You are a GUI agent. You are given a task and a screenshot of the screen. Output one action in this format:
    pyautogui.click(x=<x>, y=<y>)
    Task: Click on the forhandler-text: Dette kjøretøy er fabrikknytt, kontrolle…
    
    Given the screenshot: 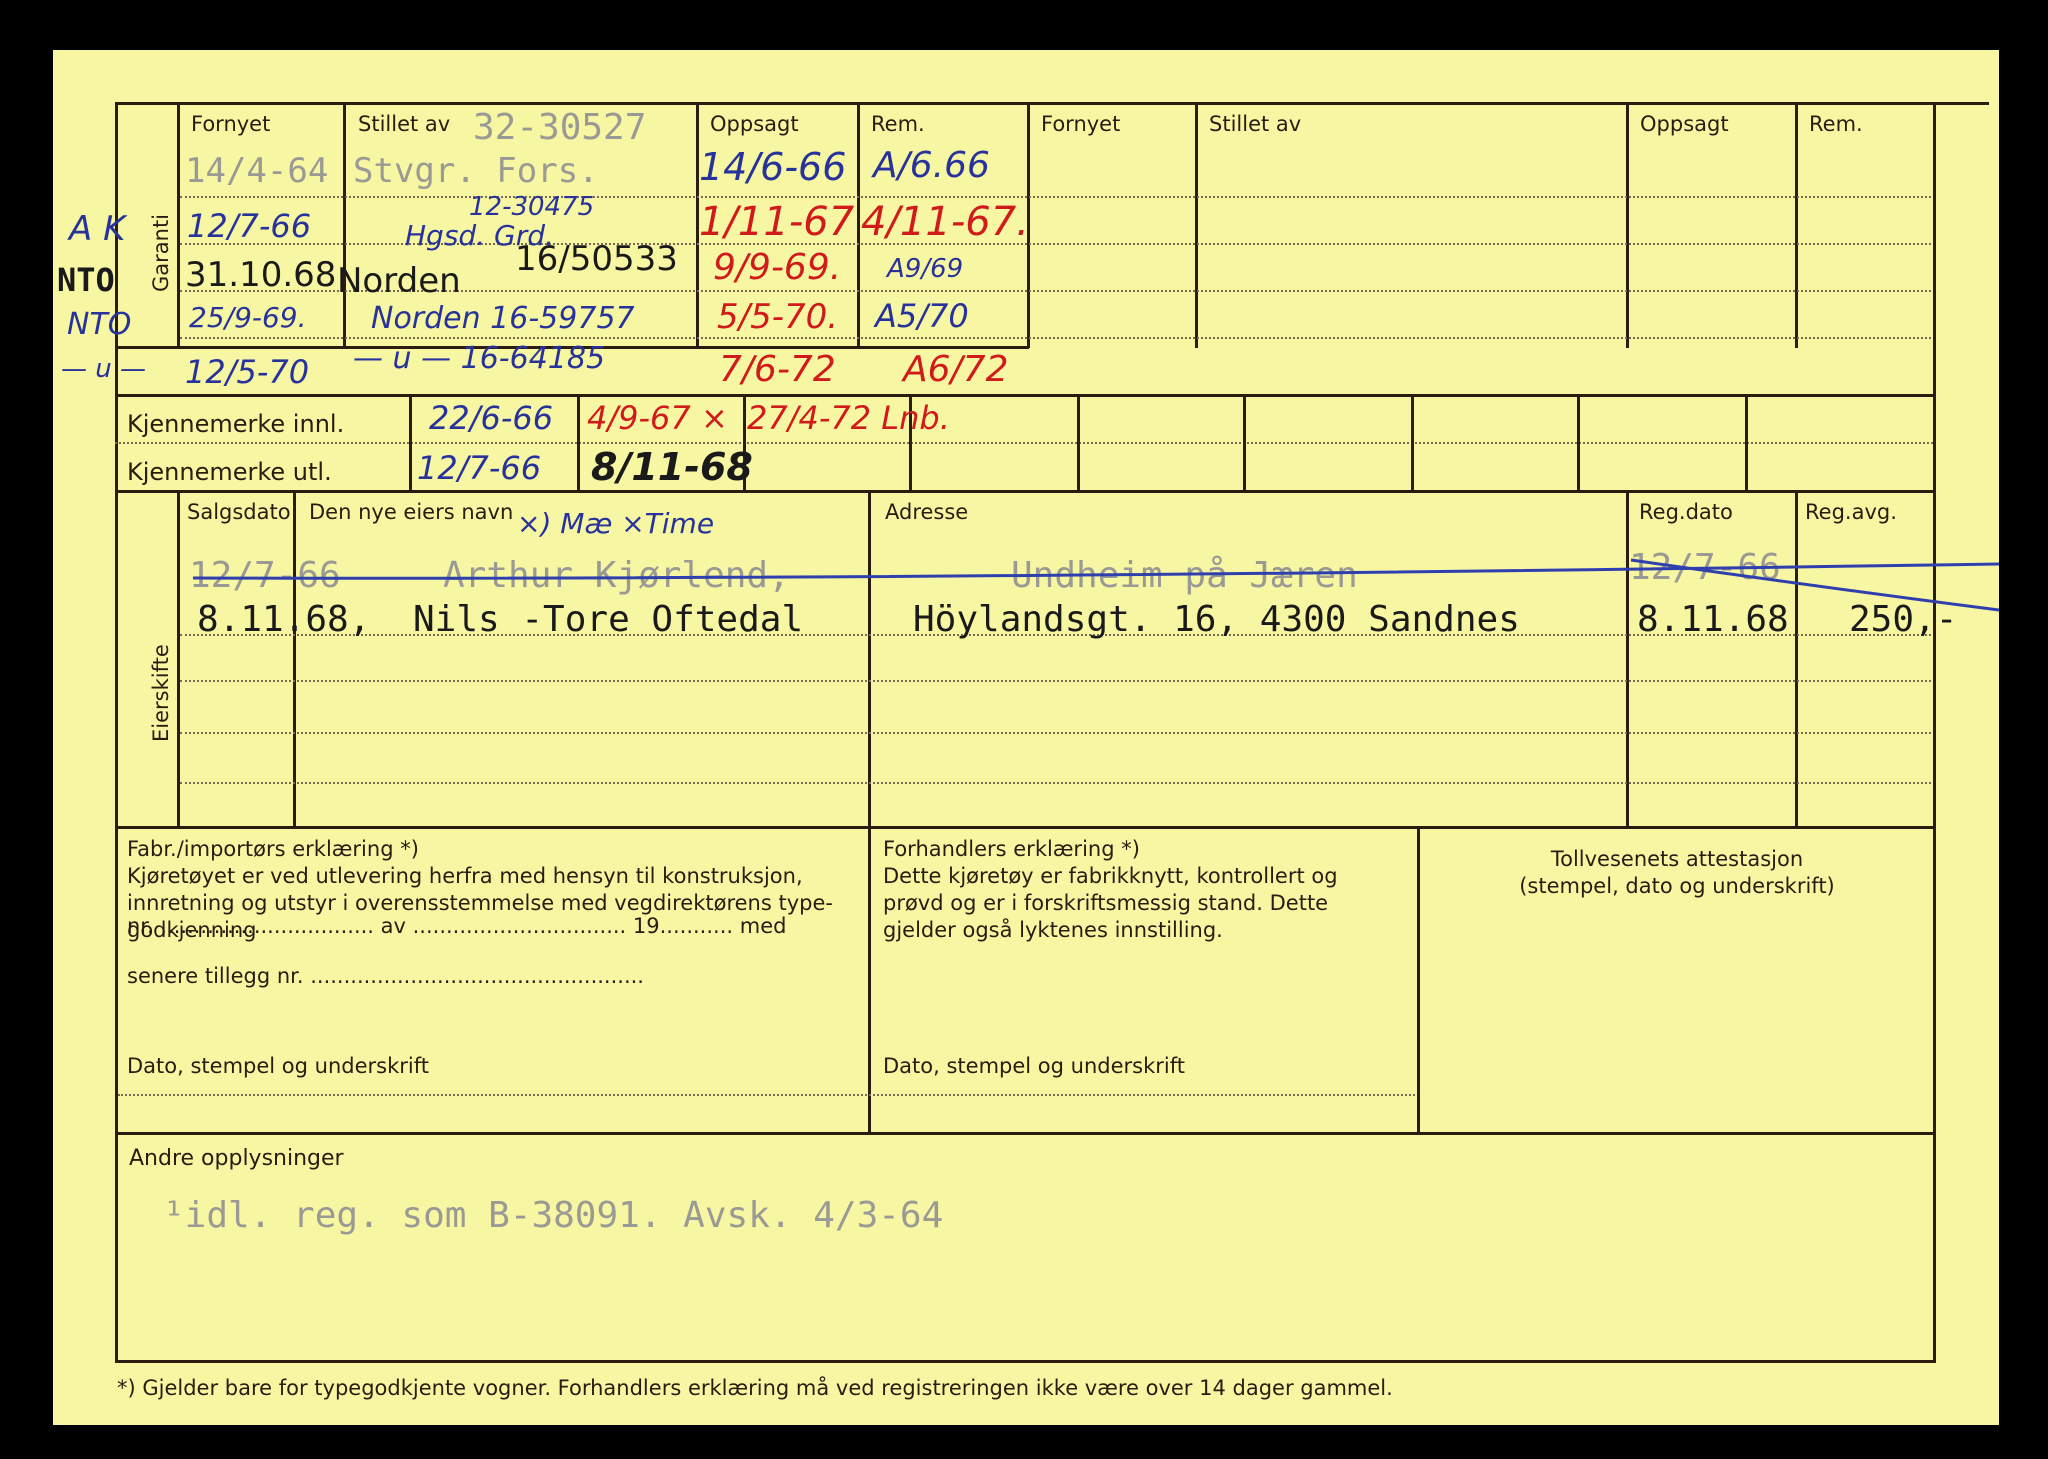 What is the action you would take?
    pyautogui.click(x=1110, y=903)
    